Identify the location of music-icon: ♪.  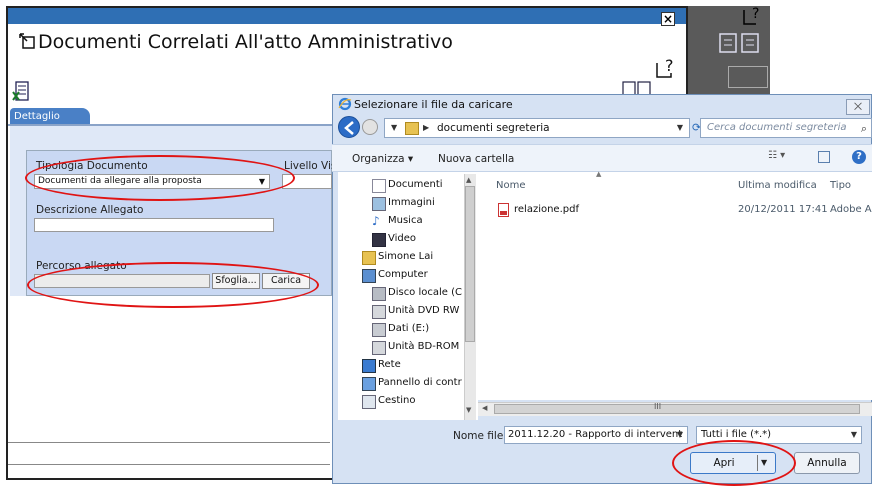
(376, 221).